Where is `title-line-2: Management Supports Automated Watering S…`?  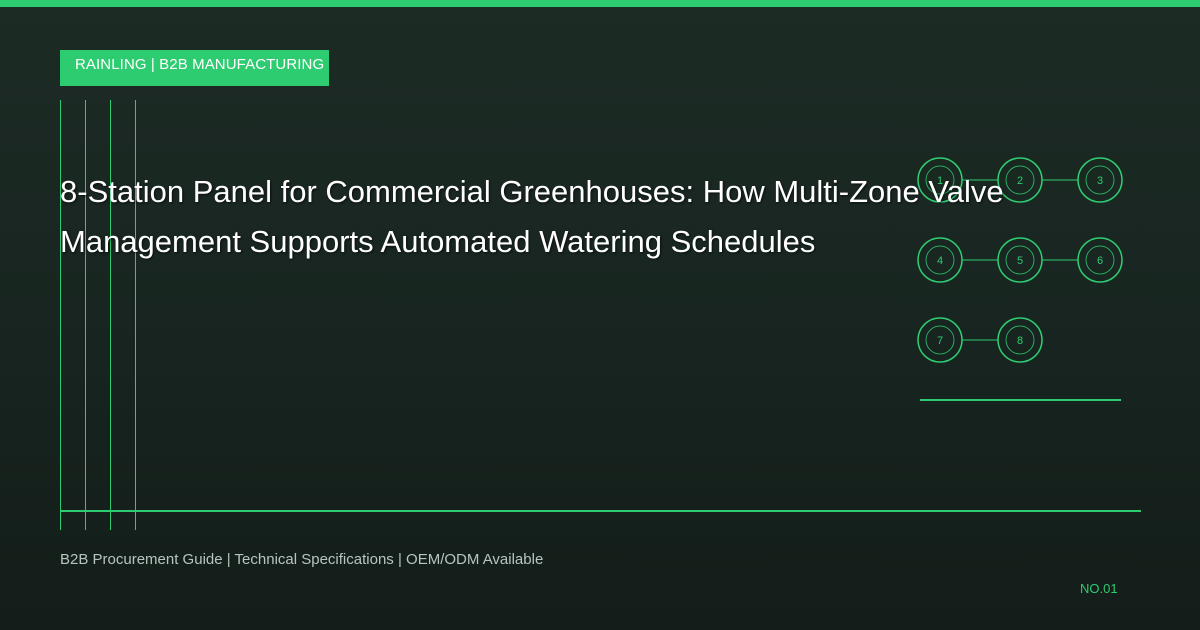
title-line-2: Management Supports Automated Watering S… is located at coordinates (438, 241).